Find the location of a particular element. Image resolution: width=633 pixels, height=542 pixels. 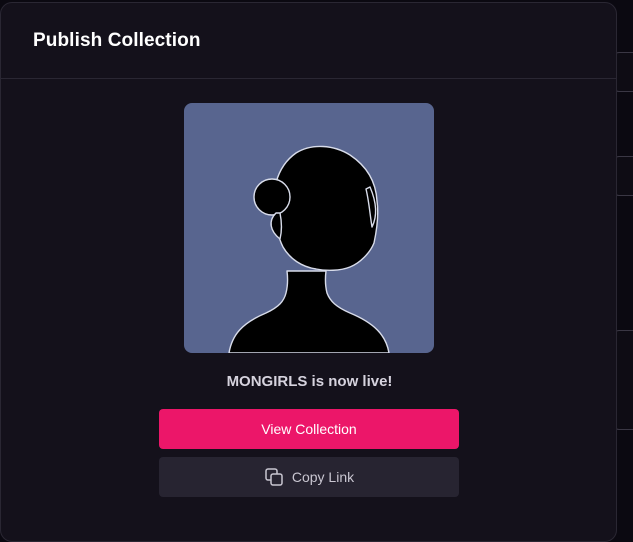

publish-status-message: MONGIRLS is now live! is located at coordinates (309, 381).